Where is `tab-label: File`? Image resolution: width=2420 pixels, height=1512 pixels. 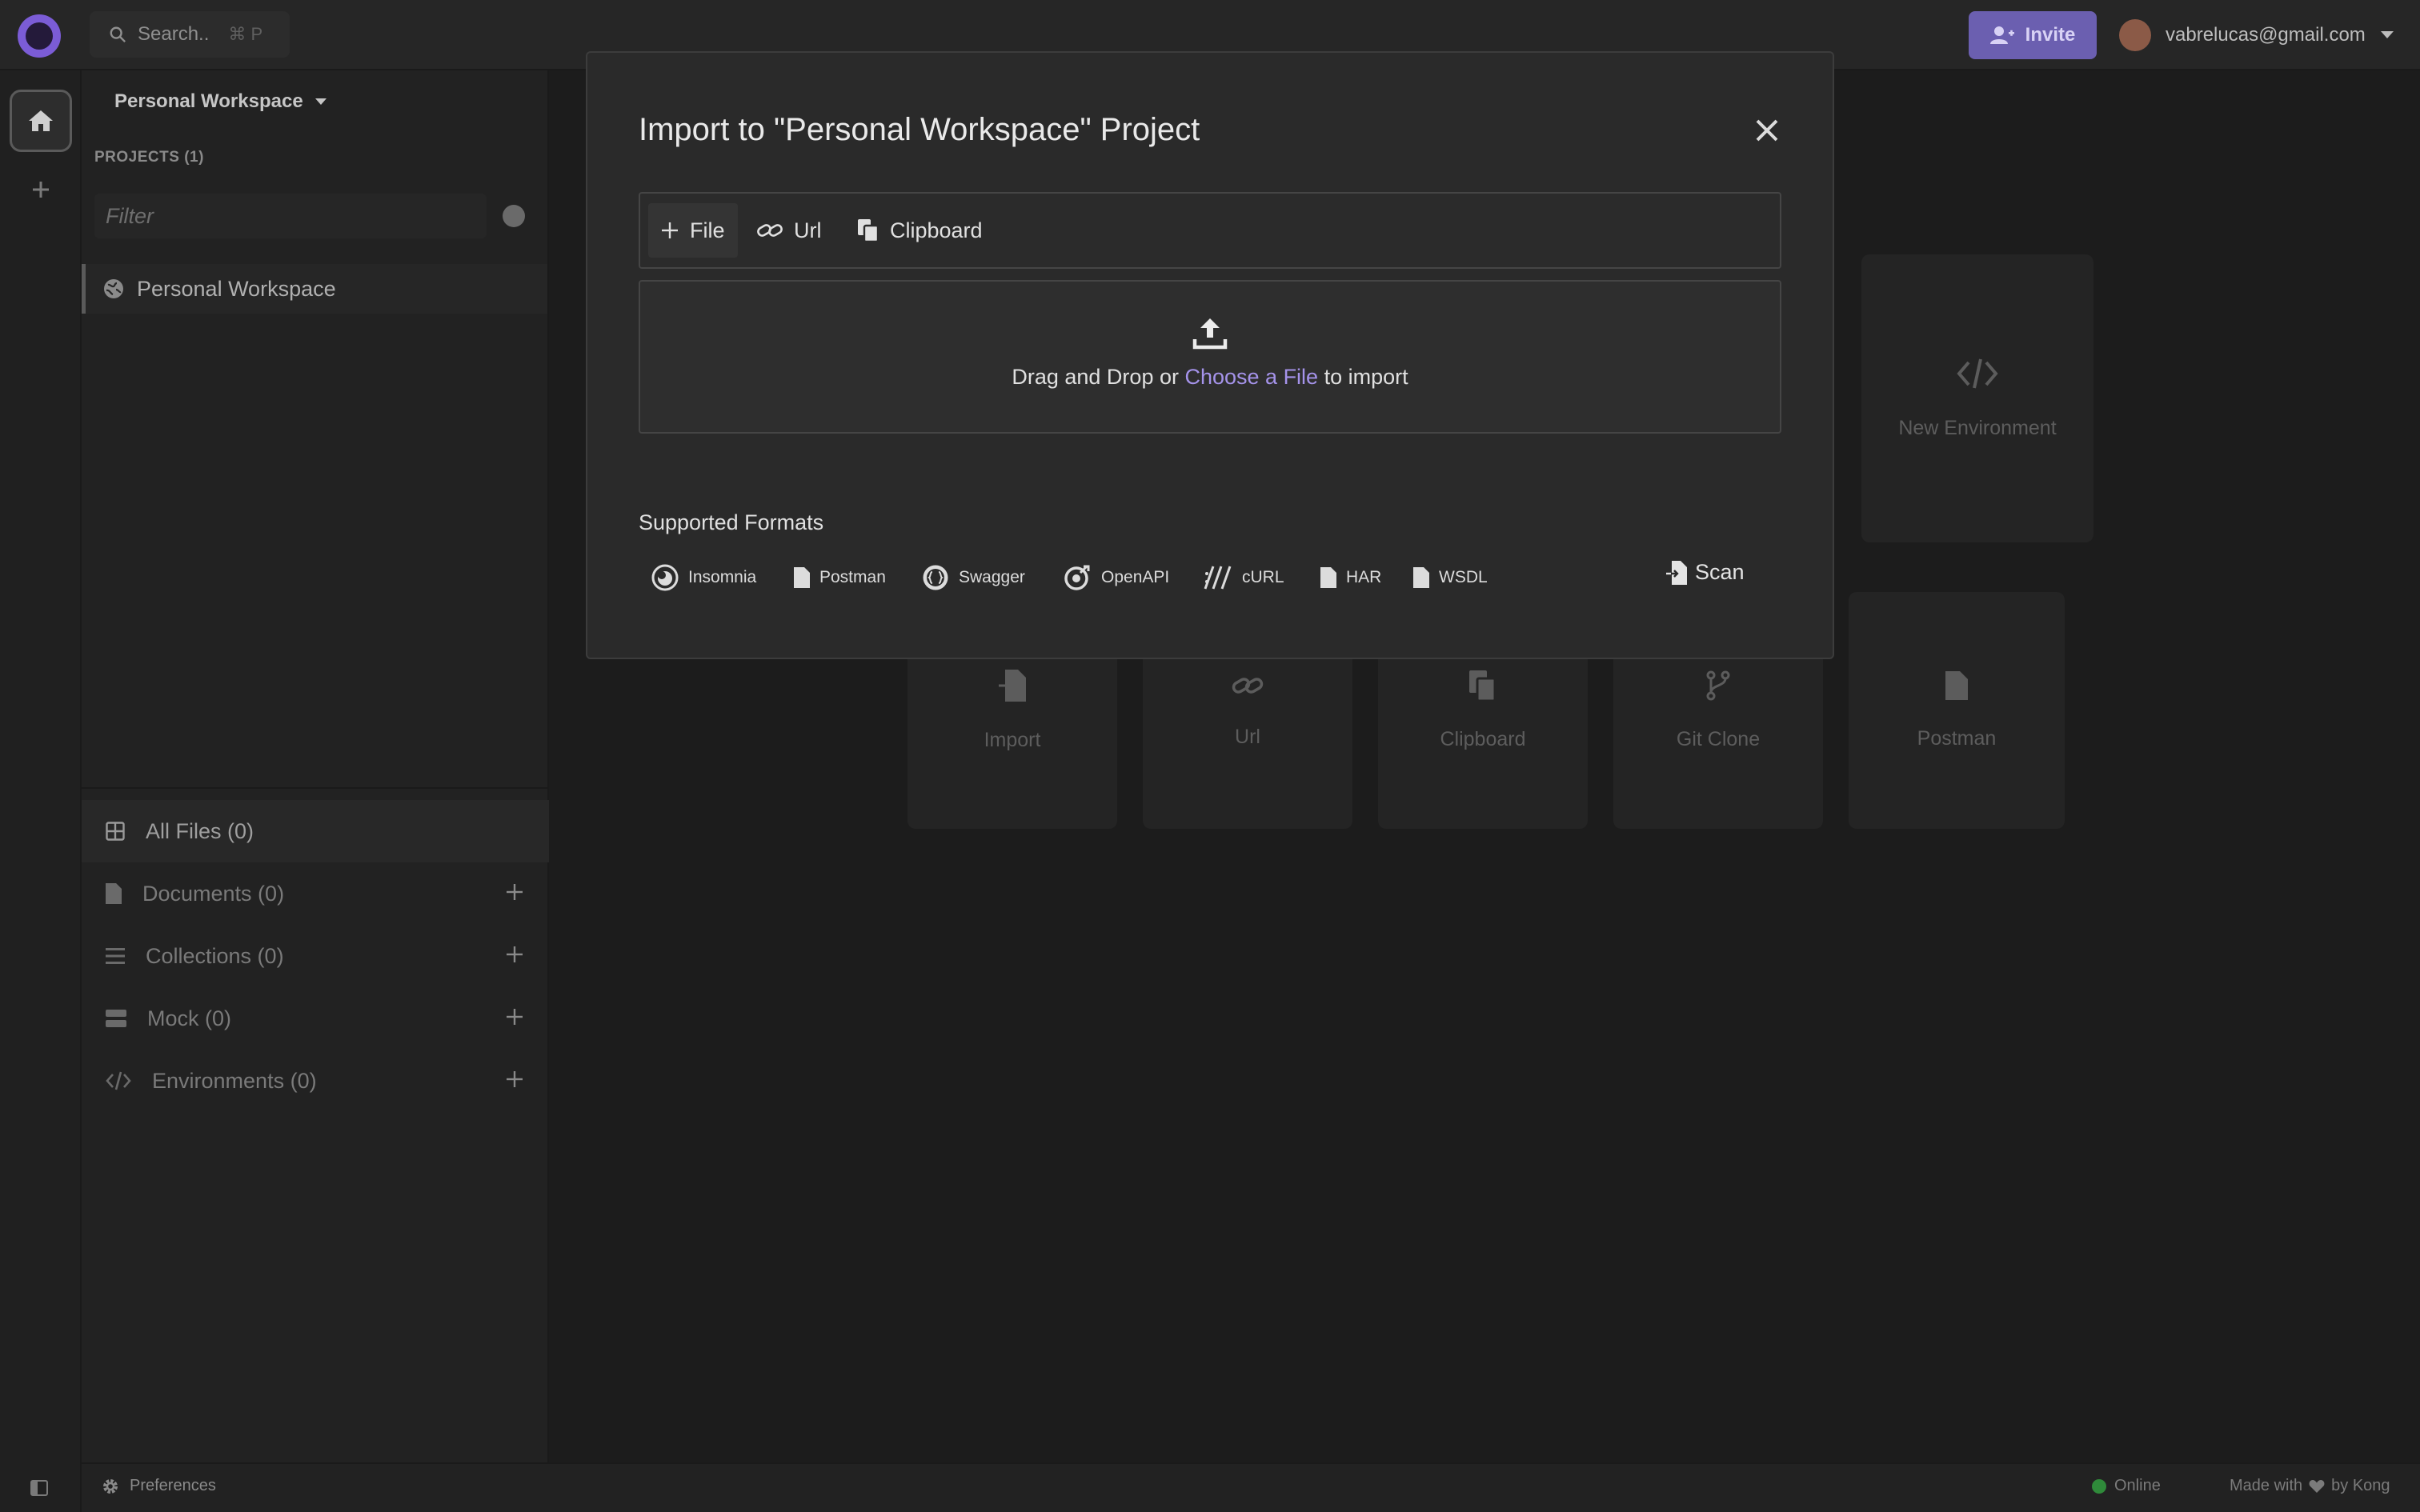
tab-label: File is located at coordinates (707, 230).